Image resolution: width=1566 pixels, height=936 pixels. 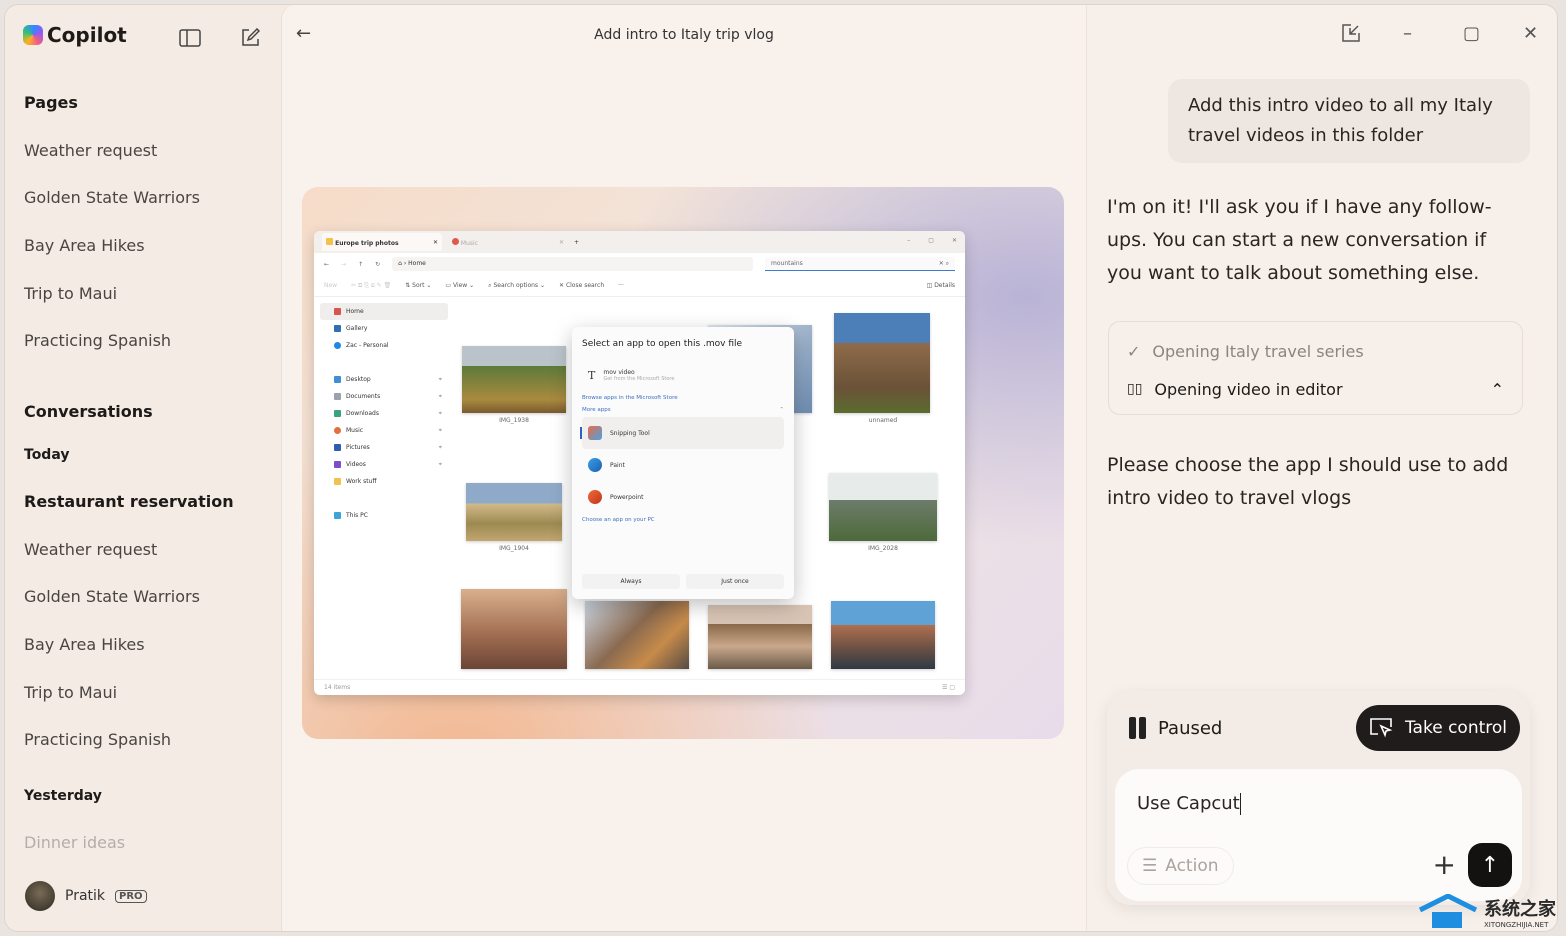 What do you see at coordinates (129, 501) in the screenshot?
I see `conversation-item: Restaurant reservation` at bounding box center [129, 501].